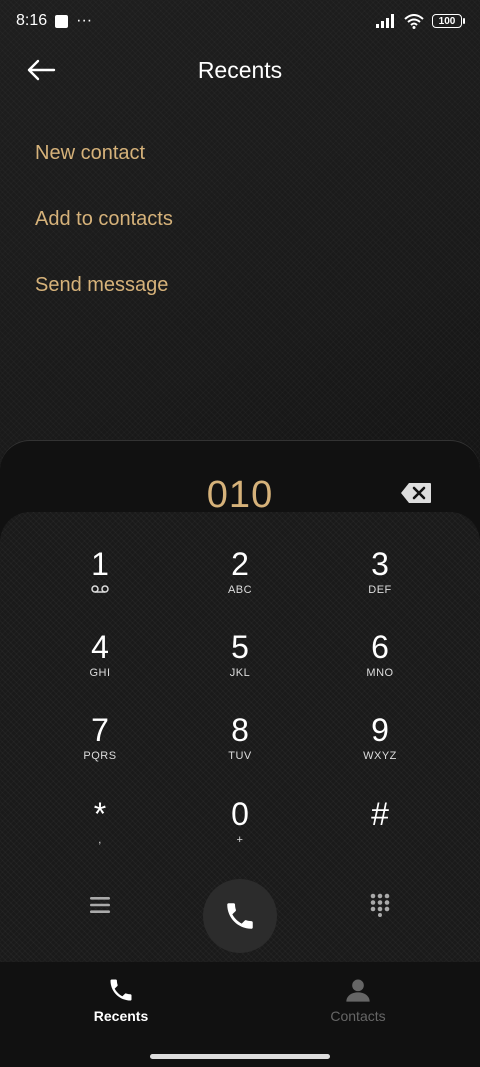  I want to click on key-2: 2 ABC, so click(240, 585).